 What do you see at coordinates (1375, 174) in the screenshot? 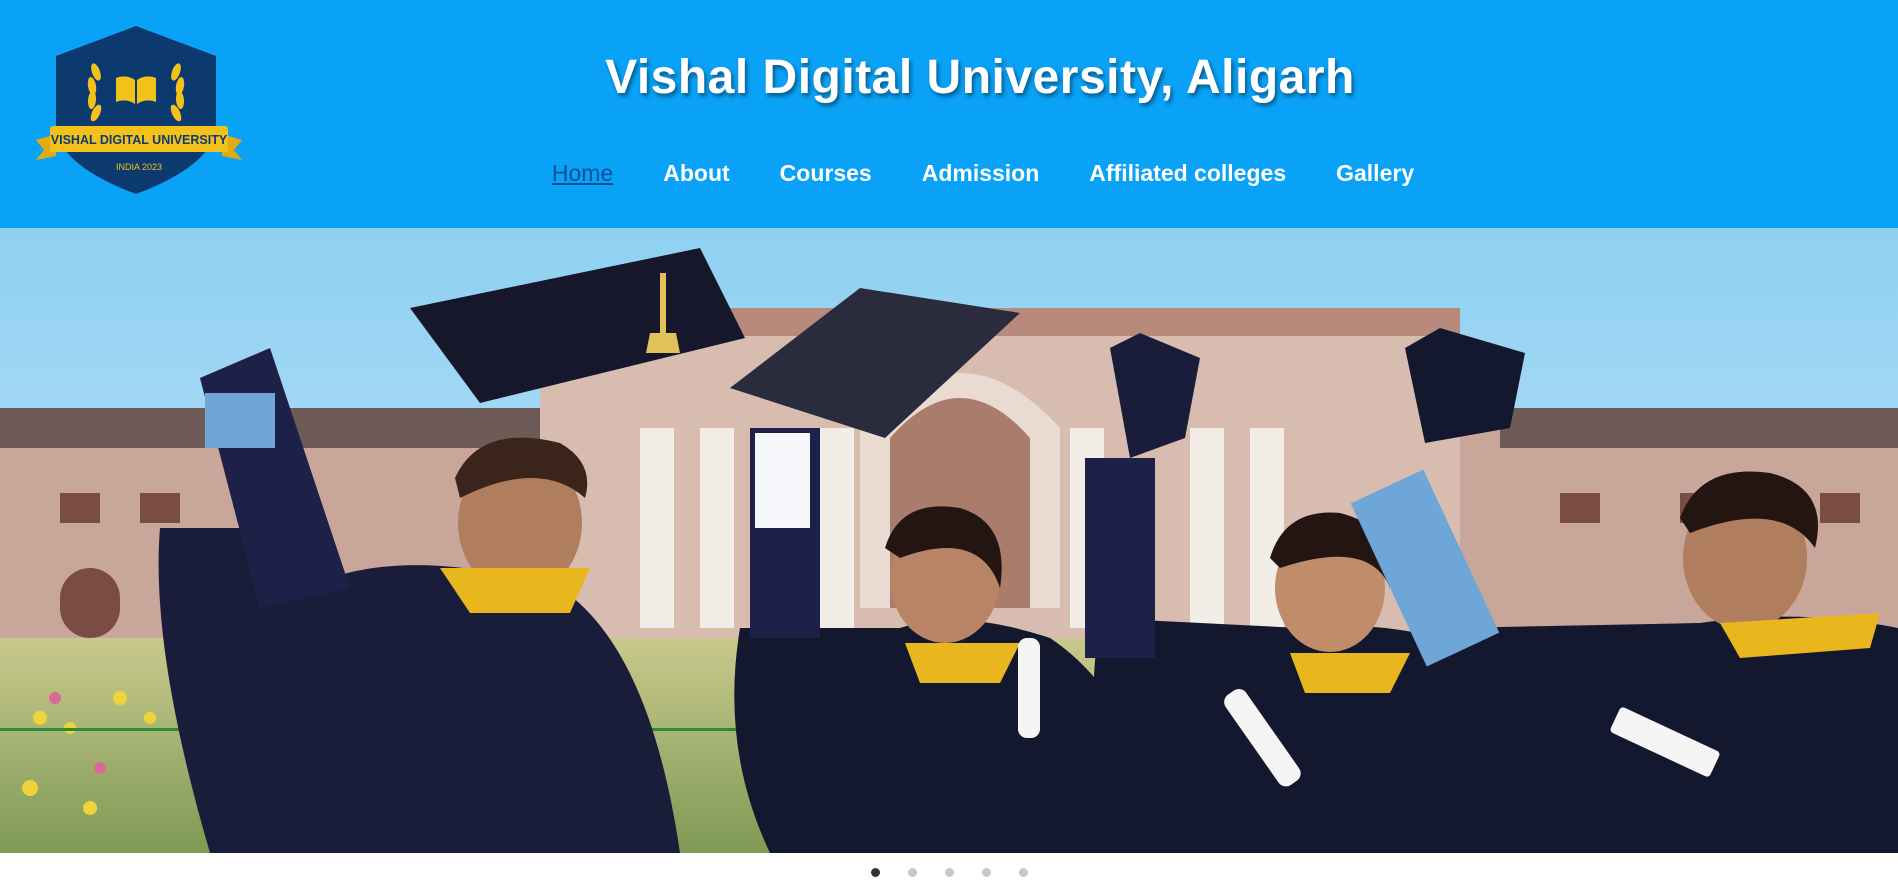
I see `nav-gallery: Gallery` at bounding box center [1375, 174].